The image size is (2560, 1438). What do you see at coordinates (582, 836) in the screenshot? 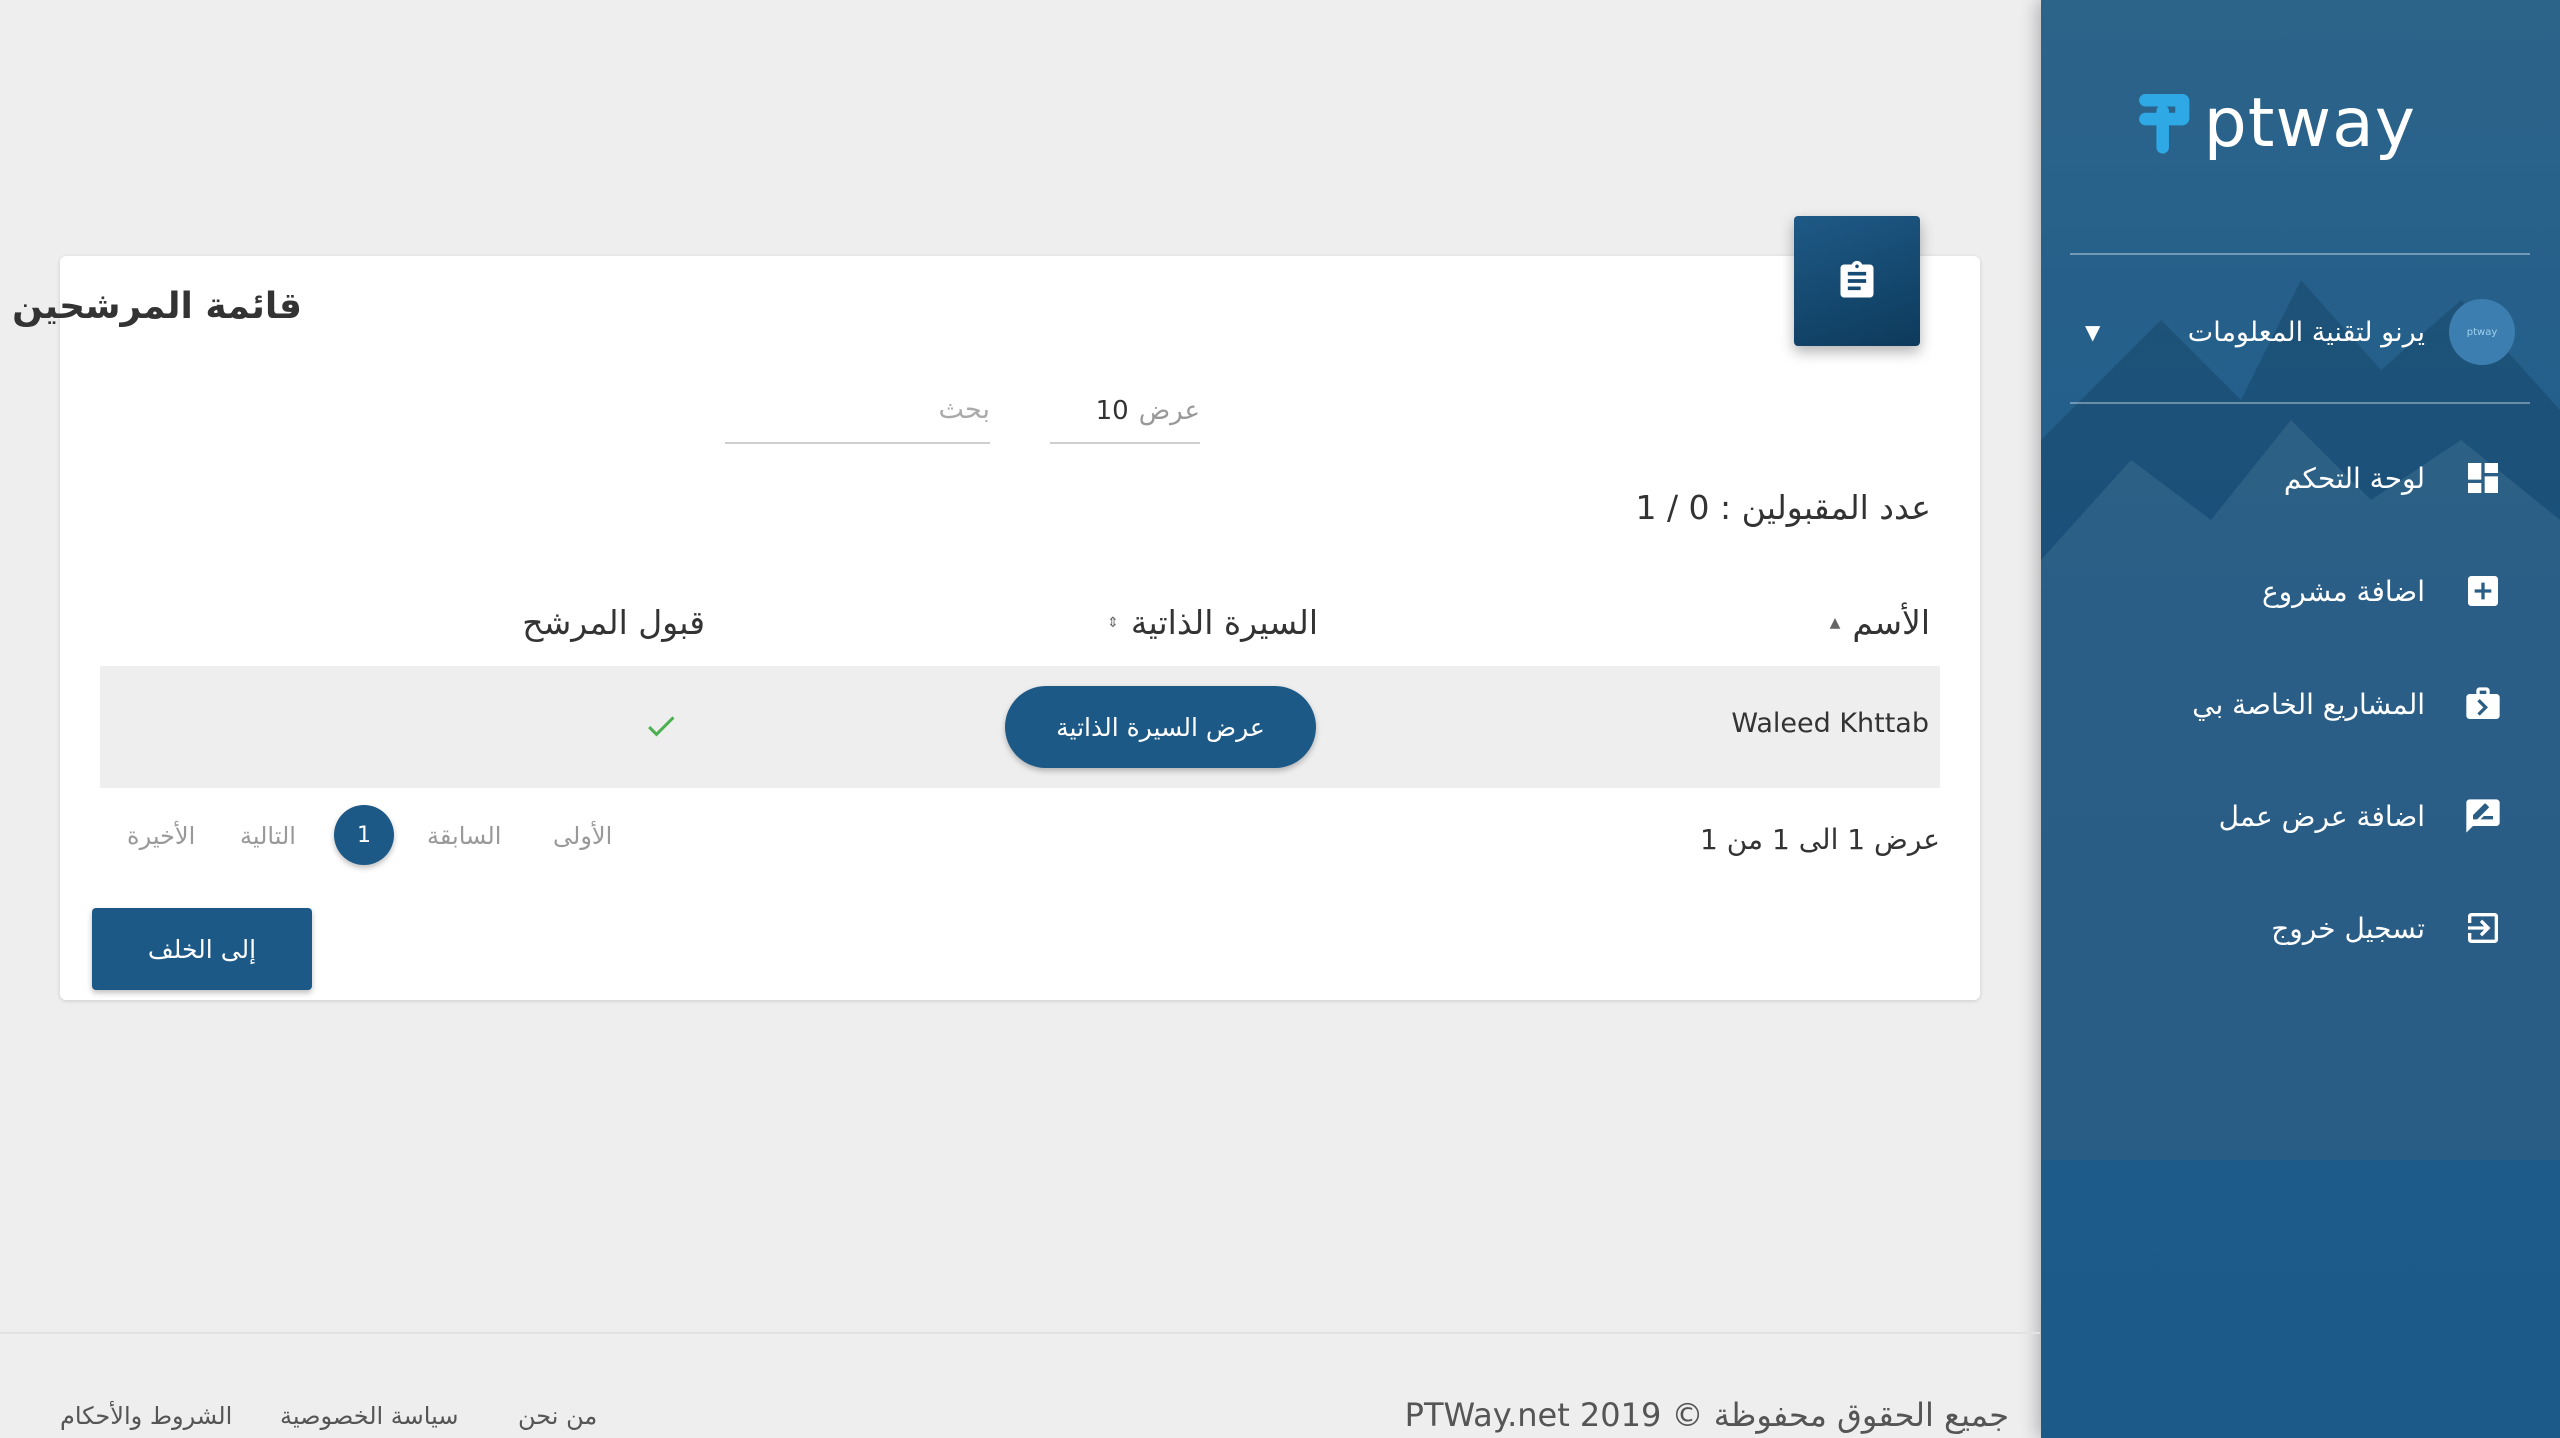
I see `pagination-first: الأولى` at bounding box center [582, 836].